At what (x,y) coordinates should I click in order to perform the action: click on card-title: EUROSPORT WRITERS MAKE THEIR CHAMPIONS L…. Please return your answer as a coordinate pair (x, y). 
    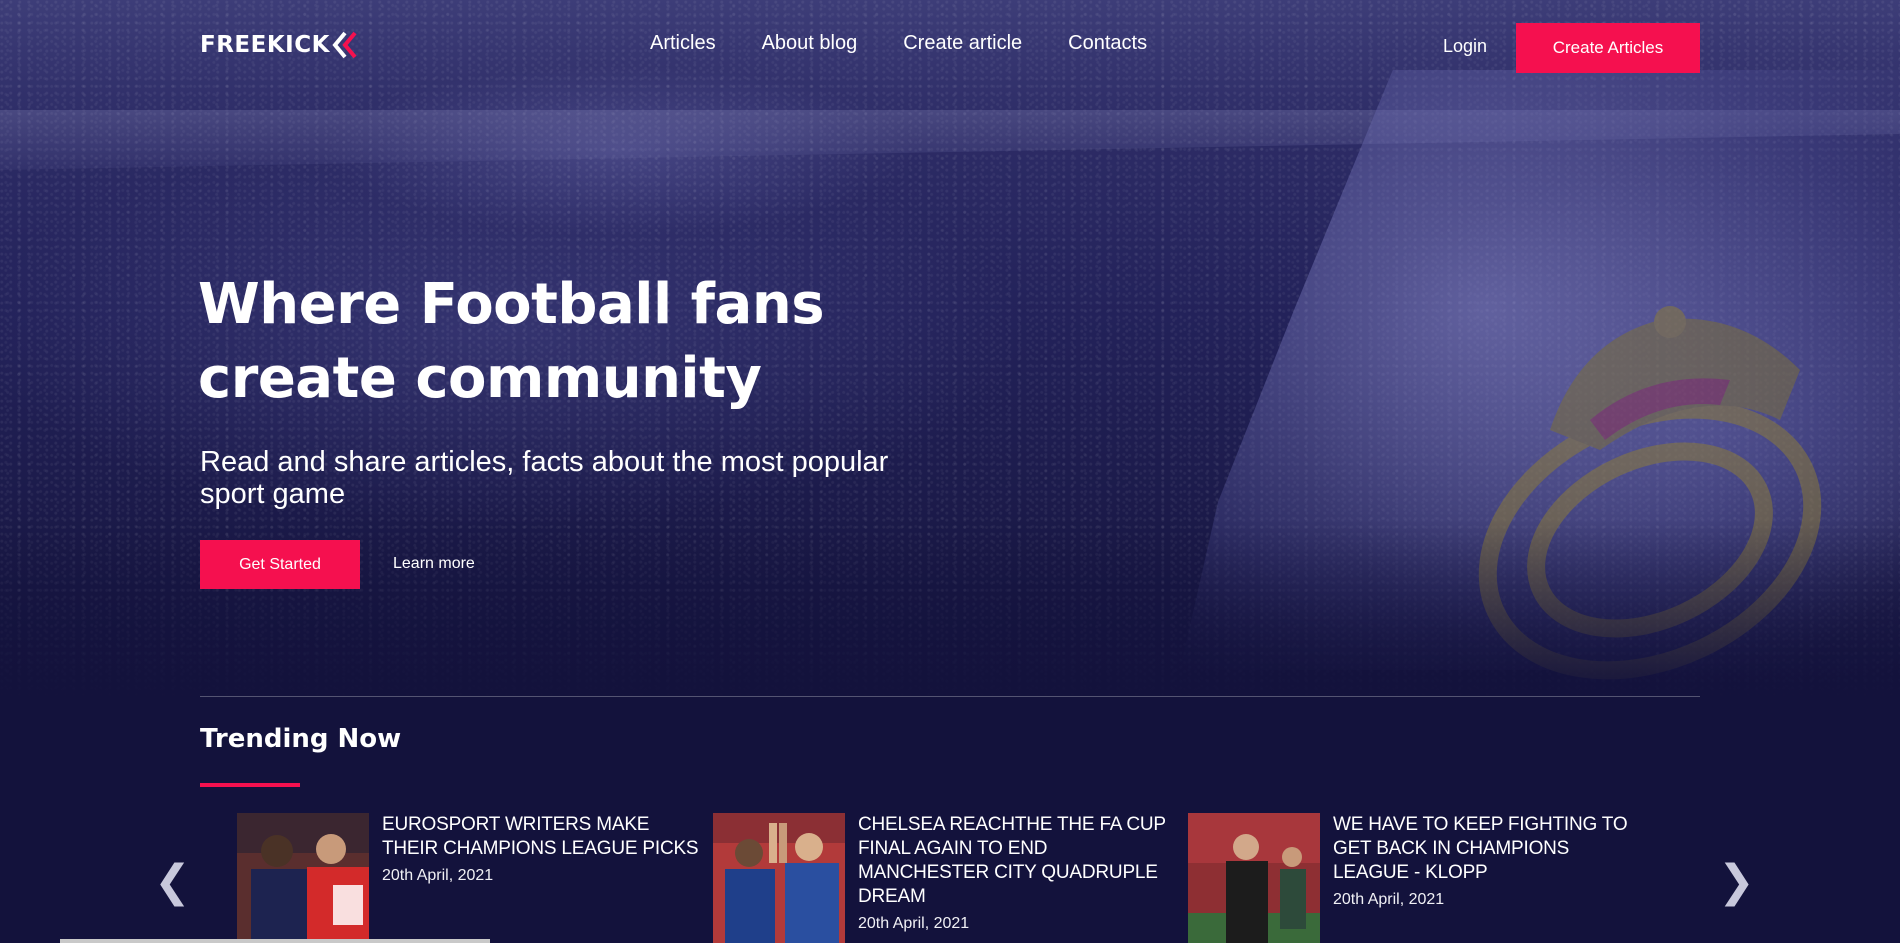
    Looking at the image, I should click on (540, 836).